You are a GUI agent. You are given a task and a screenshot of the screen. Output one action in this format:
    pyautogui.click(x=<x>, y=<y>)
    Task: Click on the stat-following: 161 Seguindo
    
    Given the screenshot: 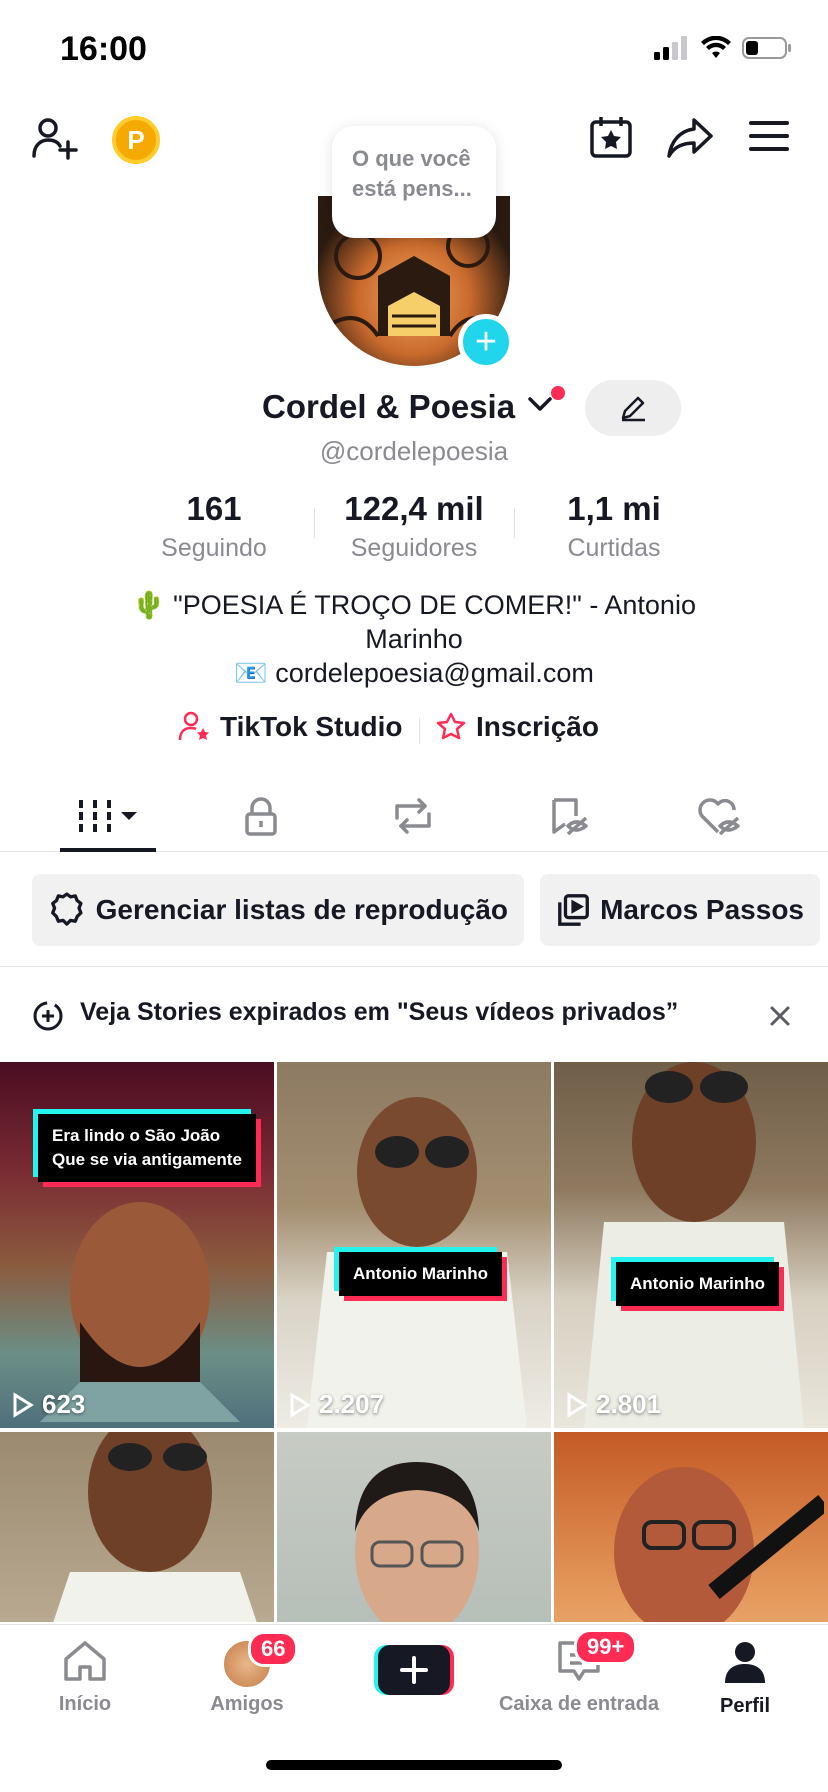 What is the action you would take?
    pyautogui.click(x=214, y=526)
    